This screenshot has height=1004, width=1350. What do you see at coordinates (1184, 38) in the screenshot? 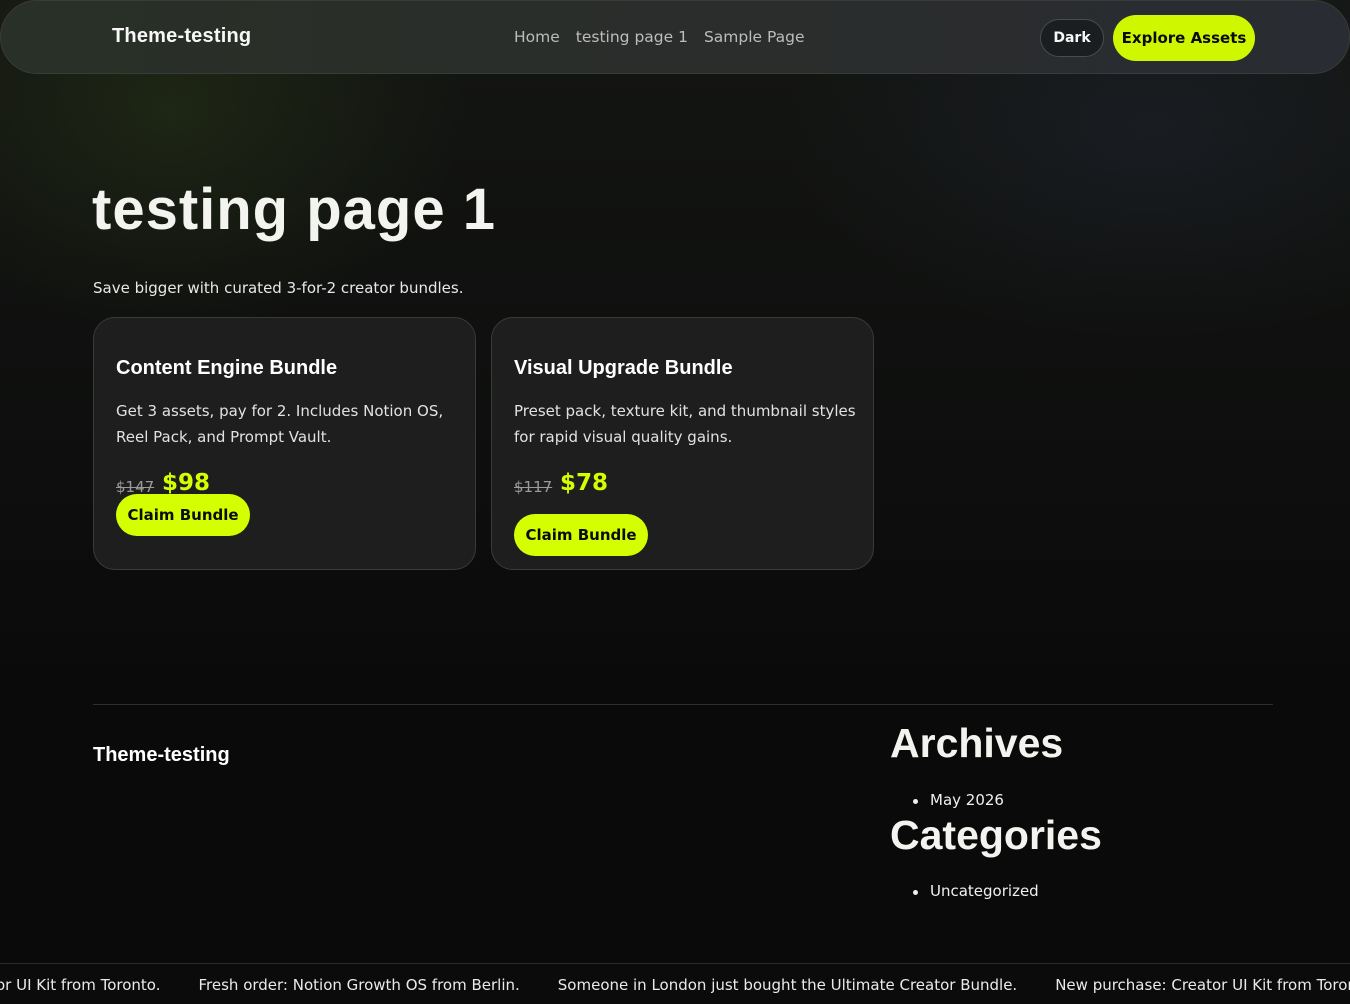
I see `explore-assets-button: Explore Assets` at bounding box center [1184, 38].